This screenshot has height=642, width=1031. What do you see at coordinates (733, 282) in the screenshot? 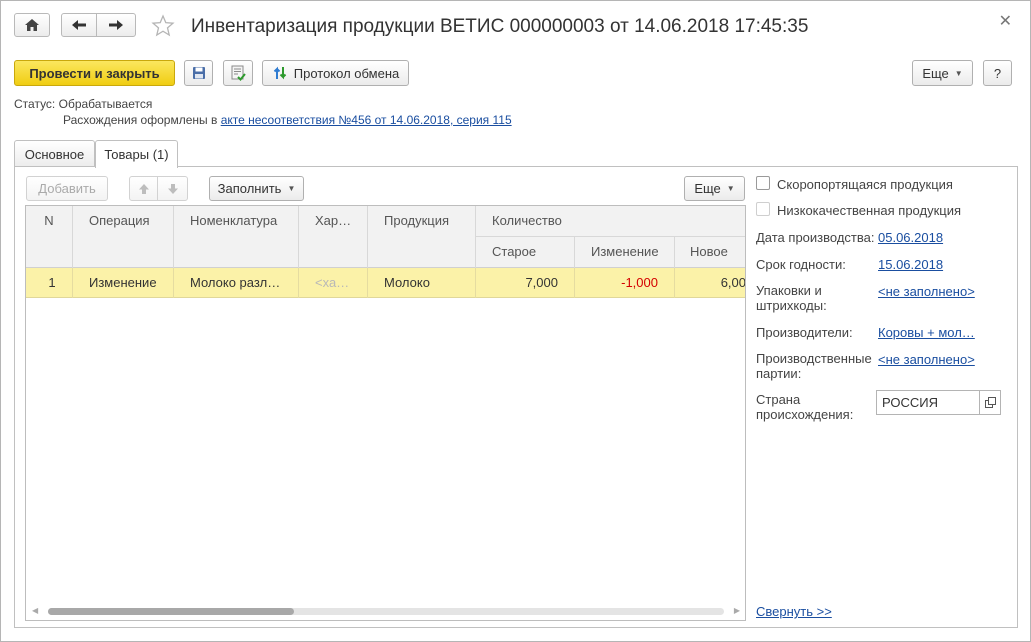
I see `cell-new: 6,00` at bounding box center [733, 282].